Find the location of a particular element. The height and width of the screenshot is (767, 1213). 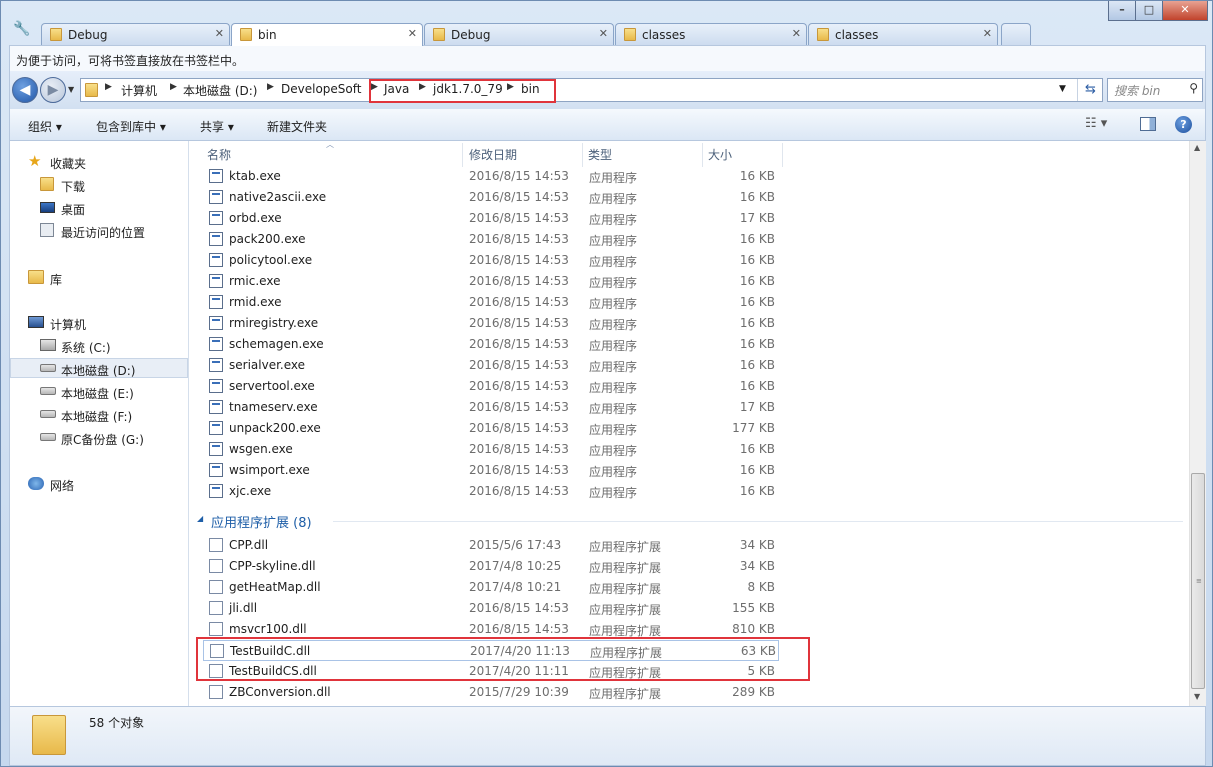

nav-drive-c: 系统 (C:) is located at coordinates (99, 346).